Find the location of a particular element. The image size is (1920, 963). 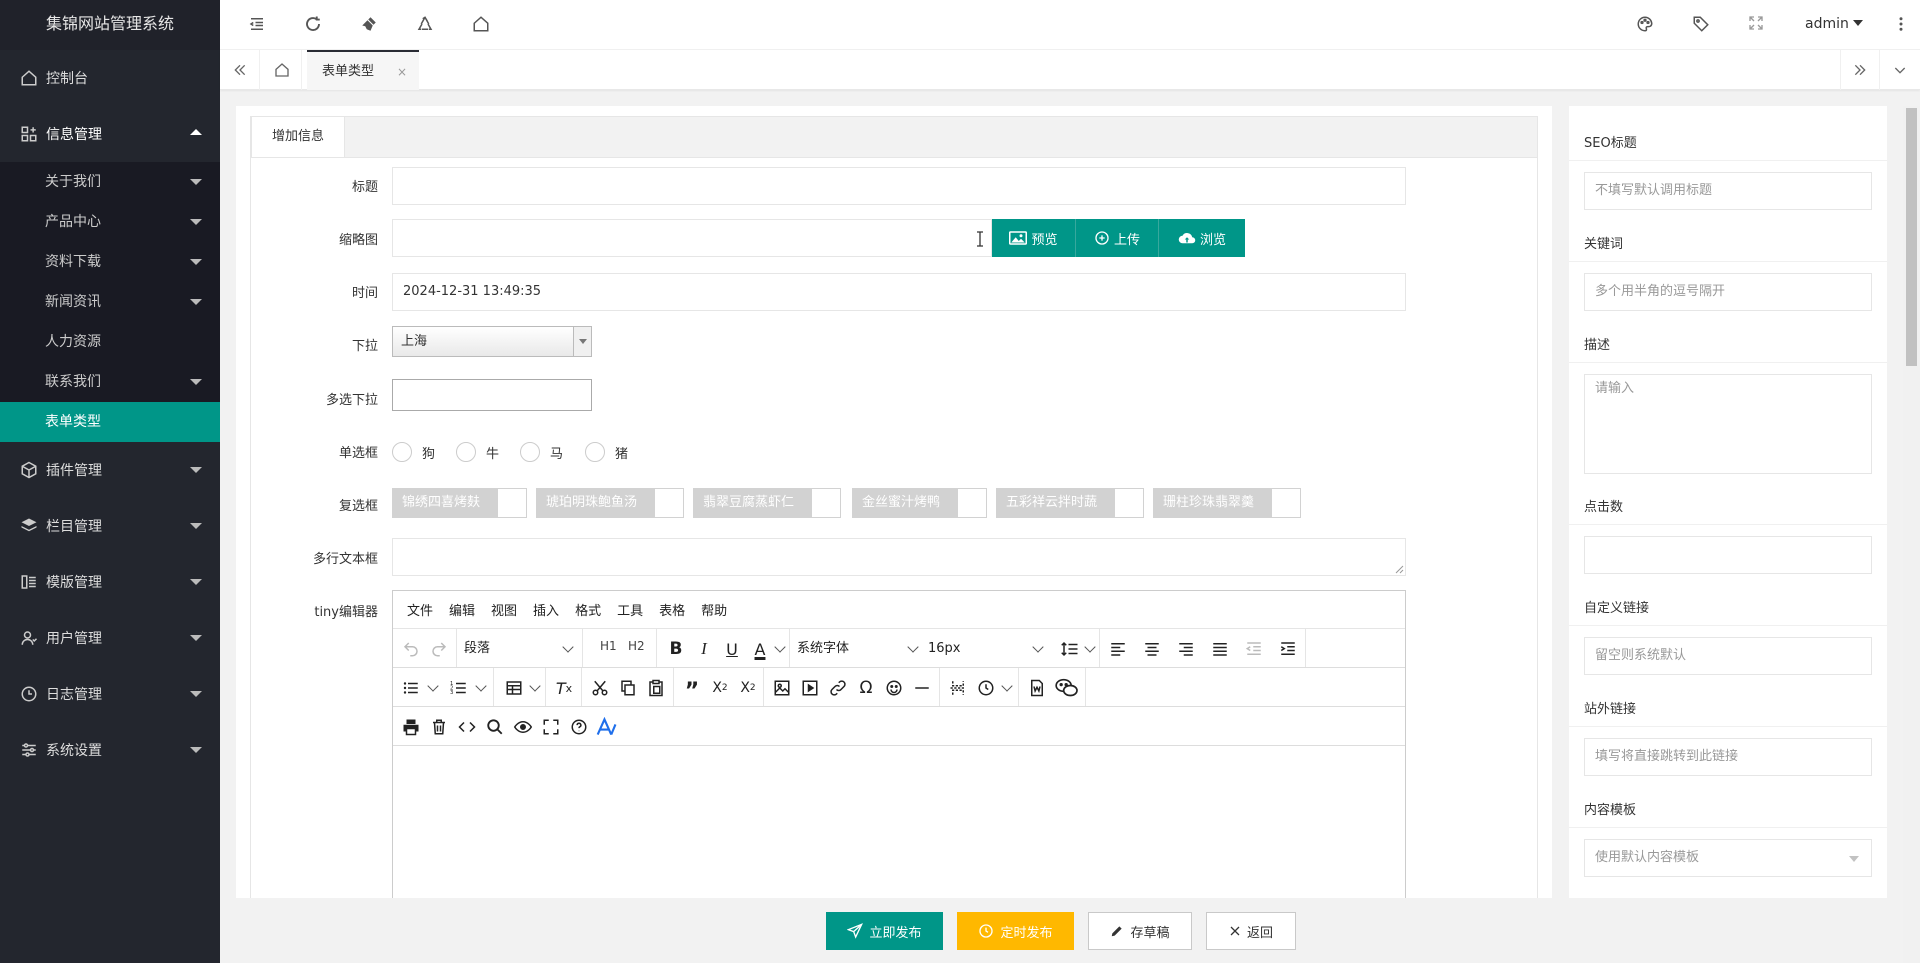

align-justify-icon is located at coordinates (1220, 649).